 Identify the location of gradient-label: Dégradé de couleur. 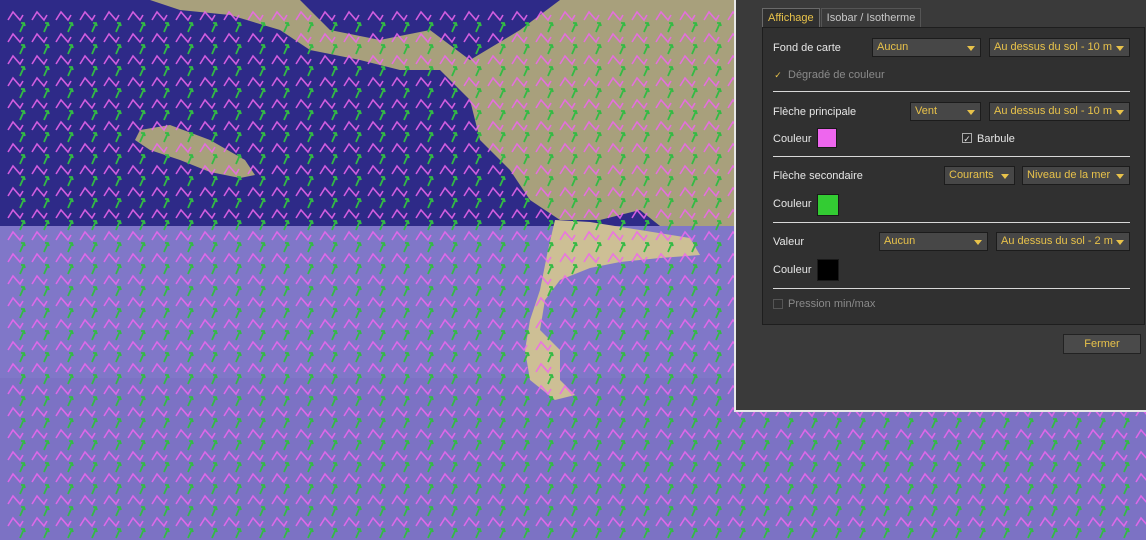
(836, 75).